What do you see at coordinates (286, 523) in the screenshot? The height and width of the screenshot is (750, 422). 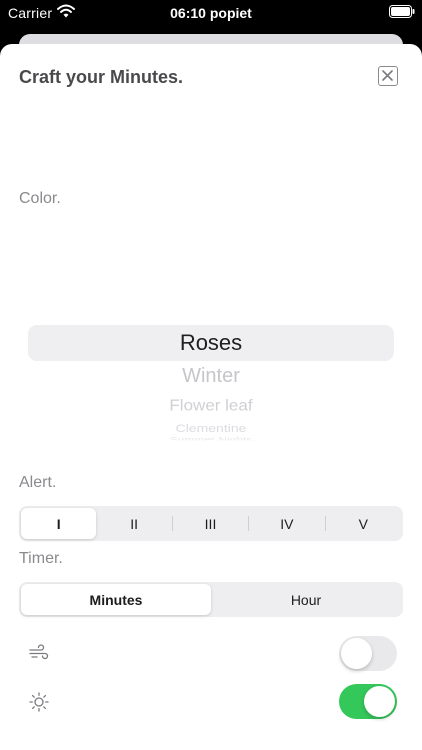 I see `alert-segment-4: IV` at bounding box center [286, 523].